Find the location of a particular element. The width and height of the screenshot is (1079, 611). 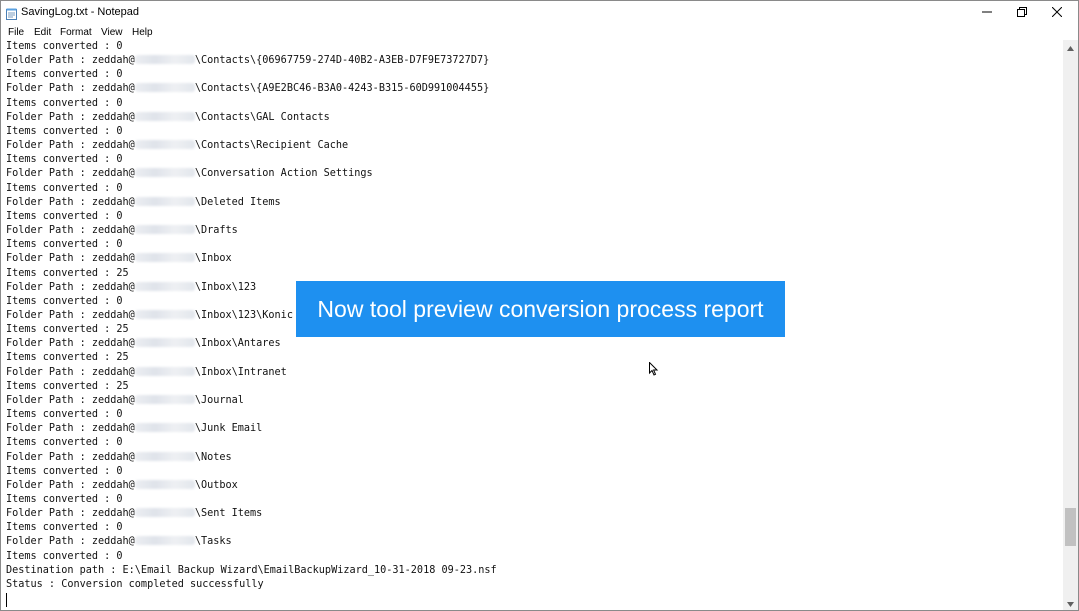

log-line: Folder Path : zeddah@ \Inbox\Antares is located at coordinates (251, 344).